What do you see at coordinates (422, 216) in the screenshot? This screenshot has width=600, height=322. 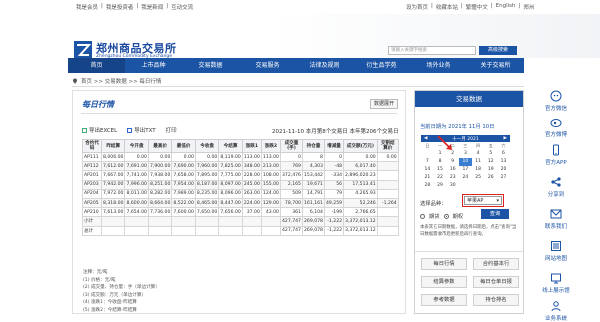 I see `futures-radio` at bounding box center [422, 216].